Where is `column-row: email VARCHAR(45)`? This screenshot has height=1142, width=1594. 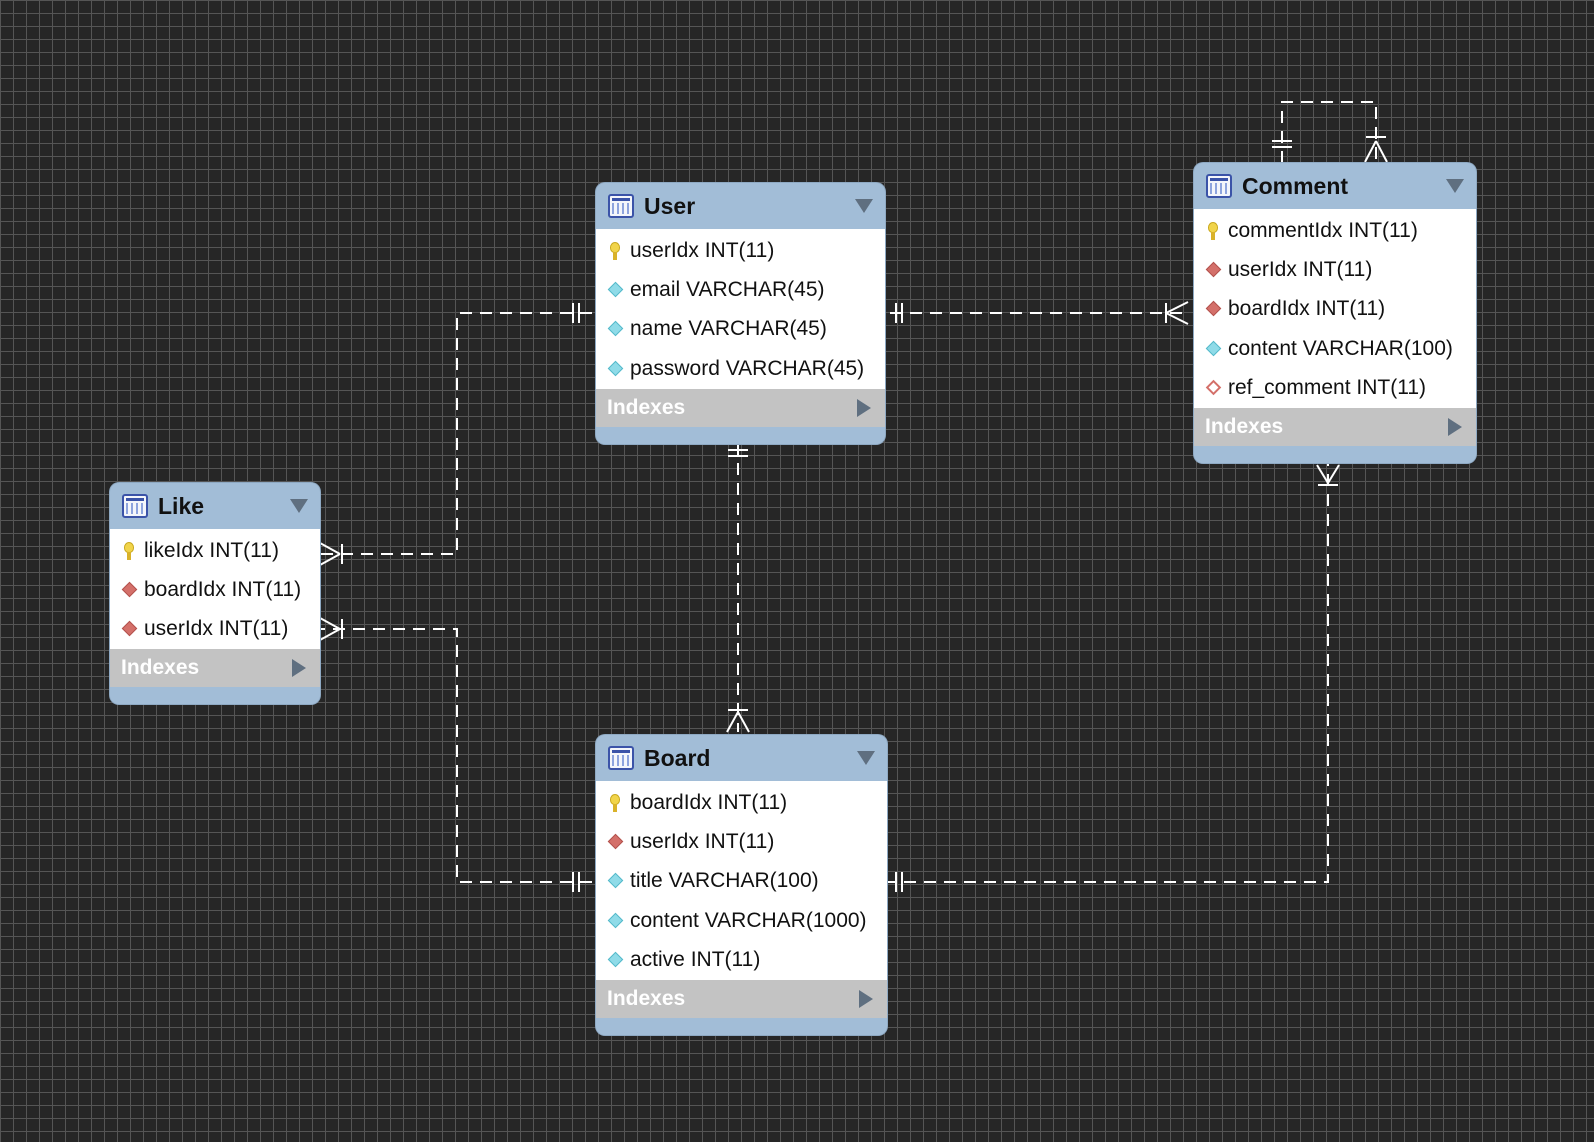
column-row: email VARCHAR(45) is located at coordinates (740, 289).